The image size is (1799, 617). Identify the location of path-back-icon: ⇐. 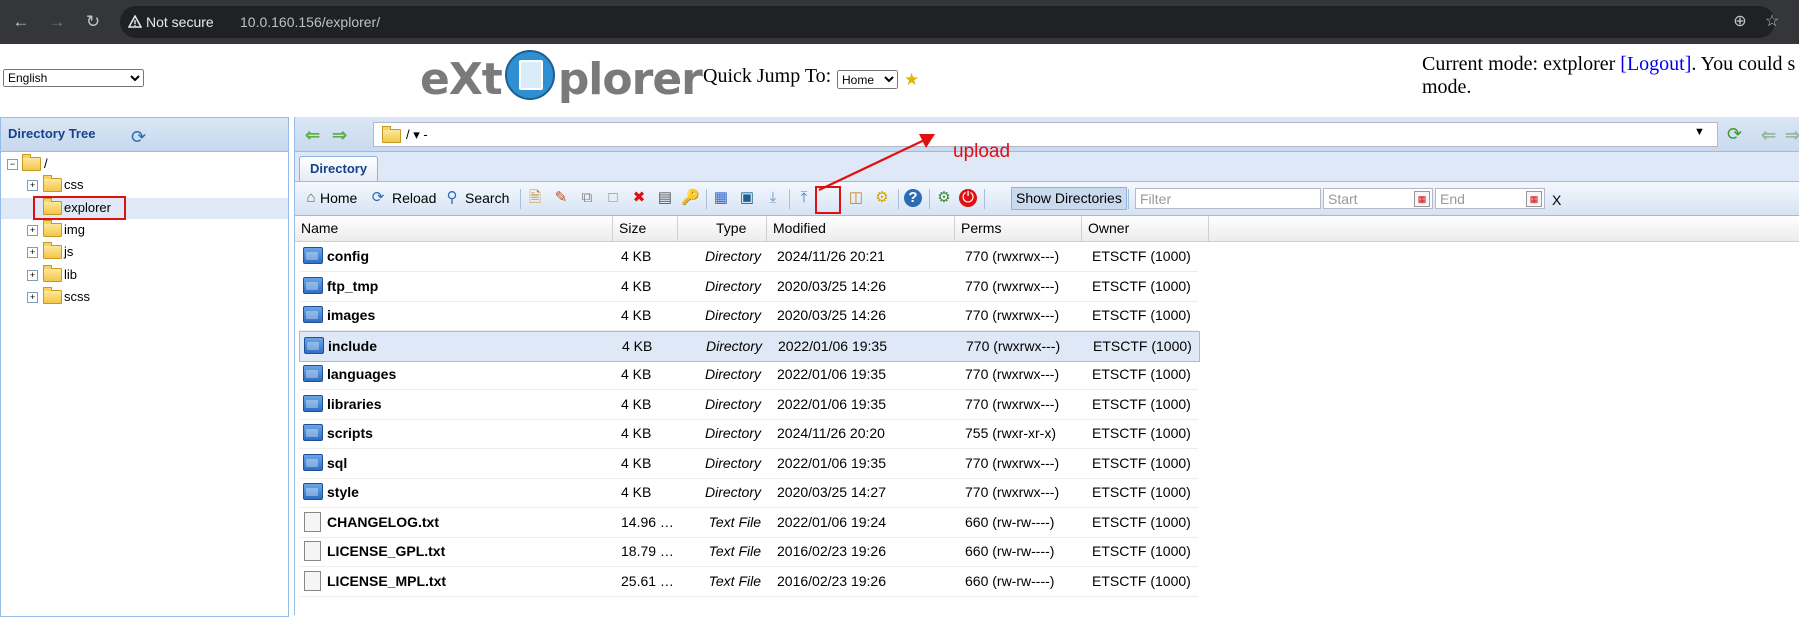
(312, 135).